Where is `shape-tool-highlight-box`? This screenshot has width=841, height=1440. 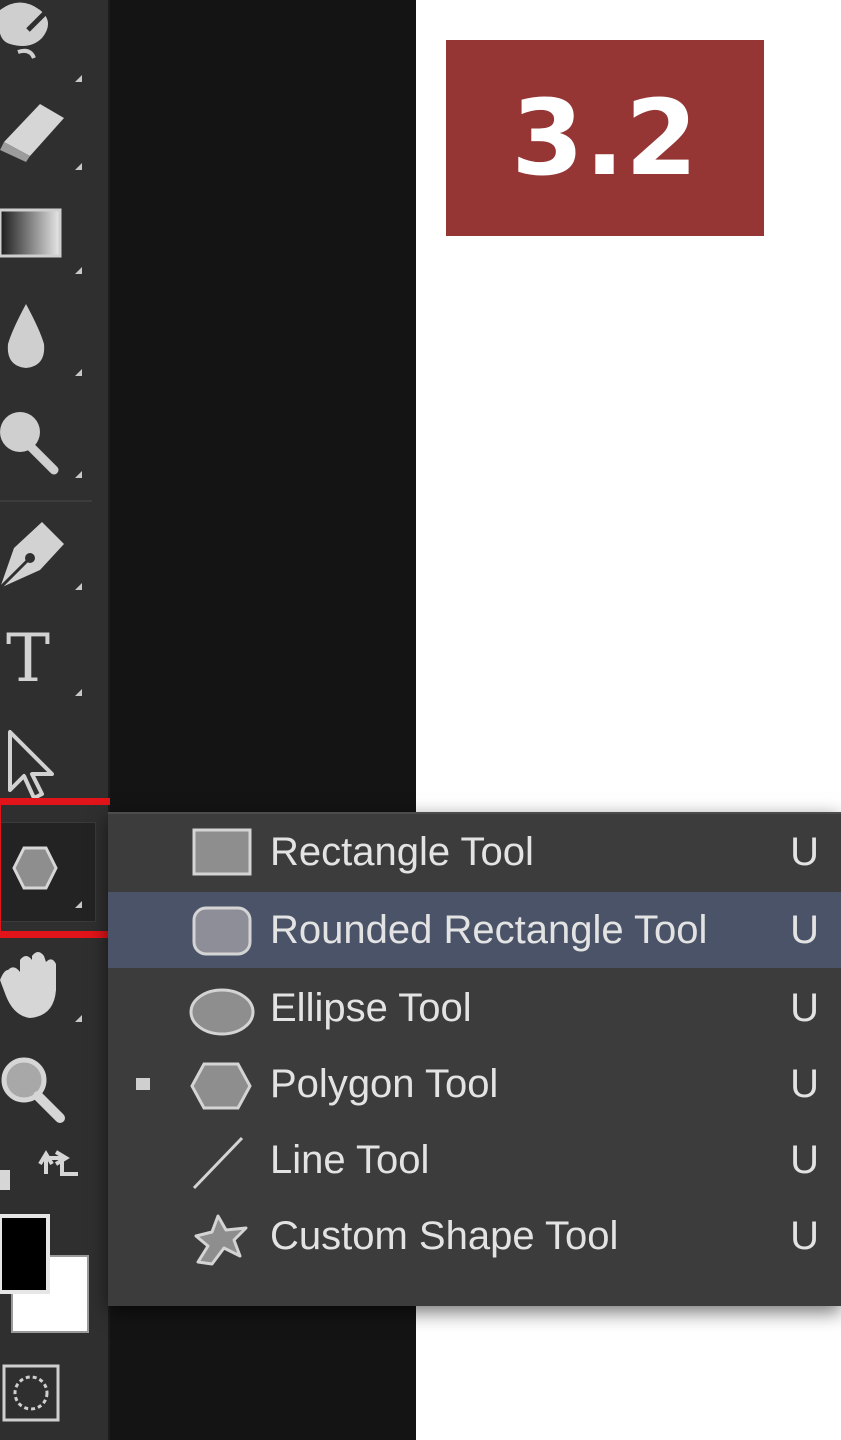 shape-tool-highlight-box is located at coordinates (59, 868).